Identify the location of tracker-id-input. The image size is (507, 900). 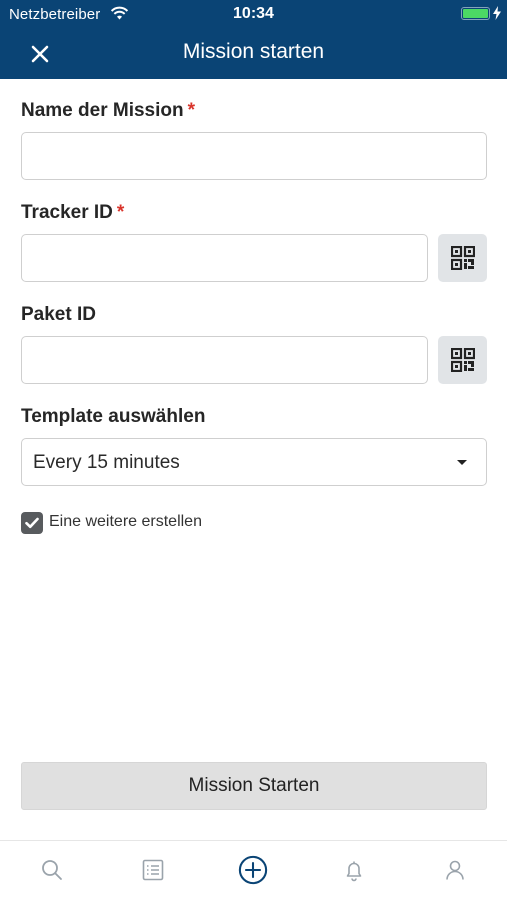
(224, 258).